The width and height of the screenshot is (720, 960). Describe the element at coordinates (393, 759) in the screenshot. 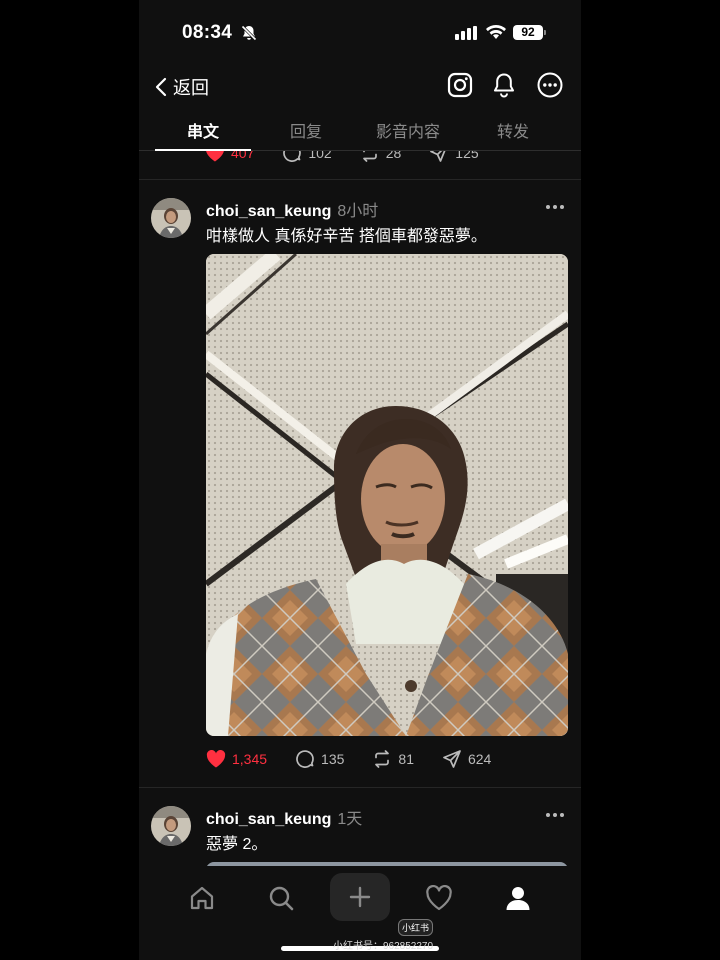

I see `repost-button: 81` at that location.